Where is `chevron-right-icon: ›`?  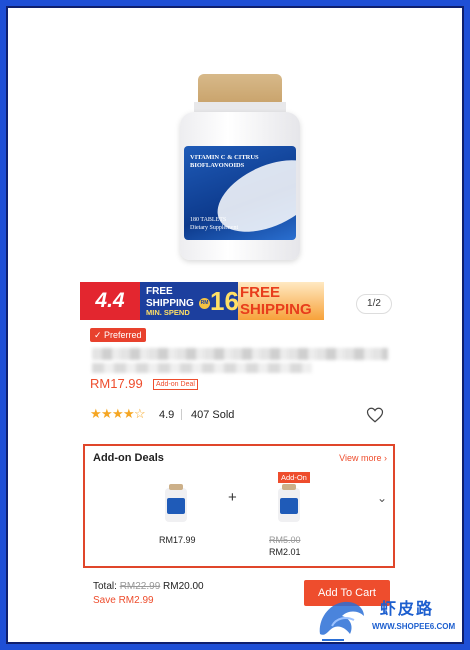 chevron-right-icon: › is located at coordinates (385, 458).